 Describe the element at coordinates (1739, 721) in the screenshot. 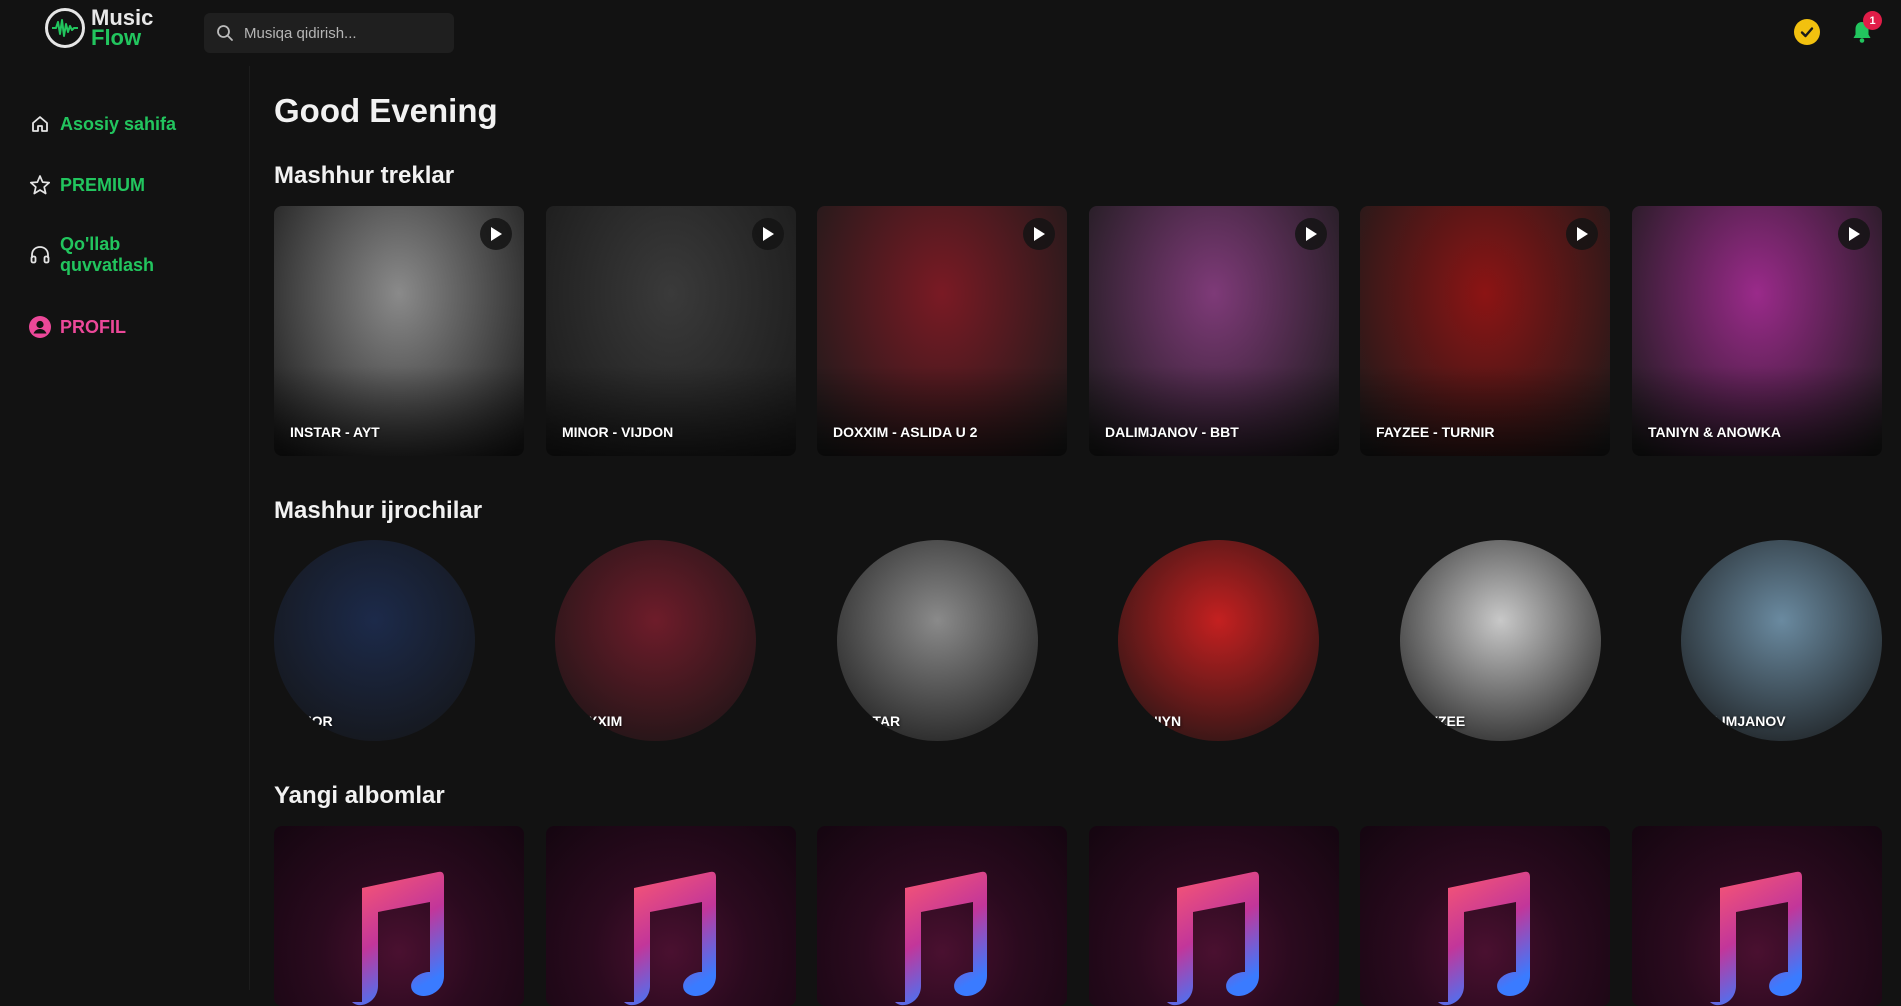

I see `artist-name: DALIMJANOV` at that location.